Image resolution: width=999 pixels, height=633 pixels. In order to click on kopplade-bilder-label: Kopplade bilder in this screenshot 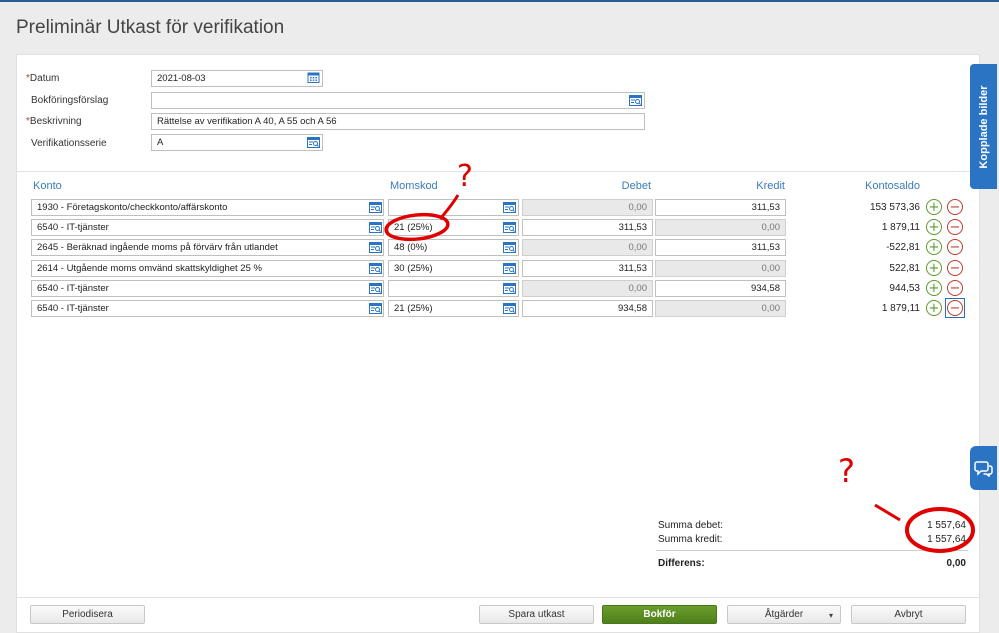, I will do `click(983, 126)`.